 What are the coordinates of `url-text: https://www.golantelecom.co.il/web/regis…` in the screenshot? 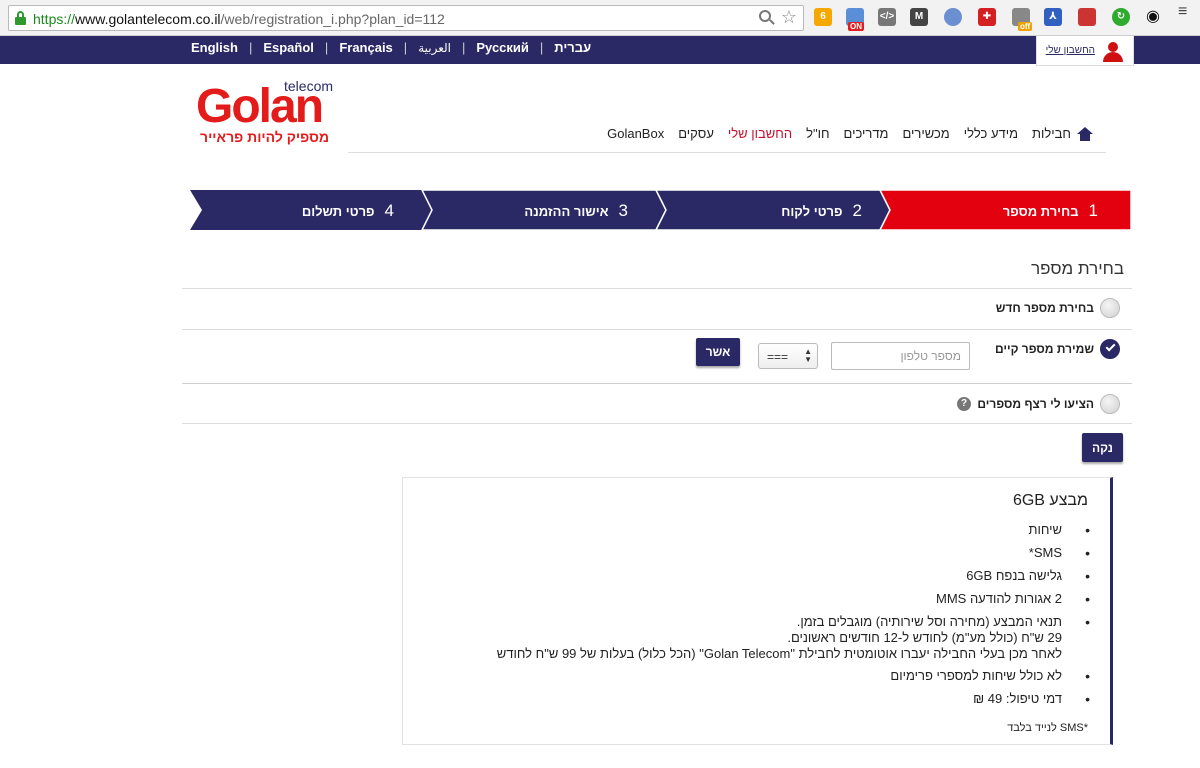 It's located at (239, 19).